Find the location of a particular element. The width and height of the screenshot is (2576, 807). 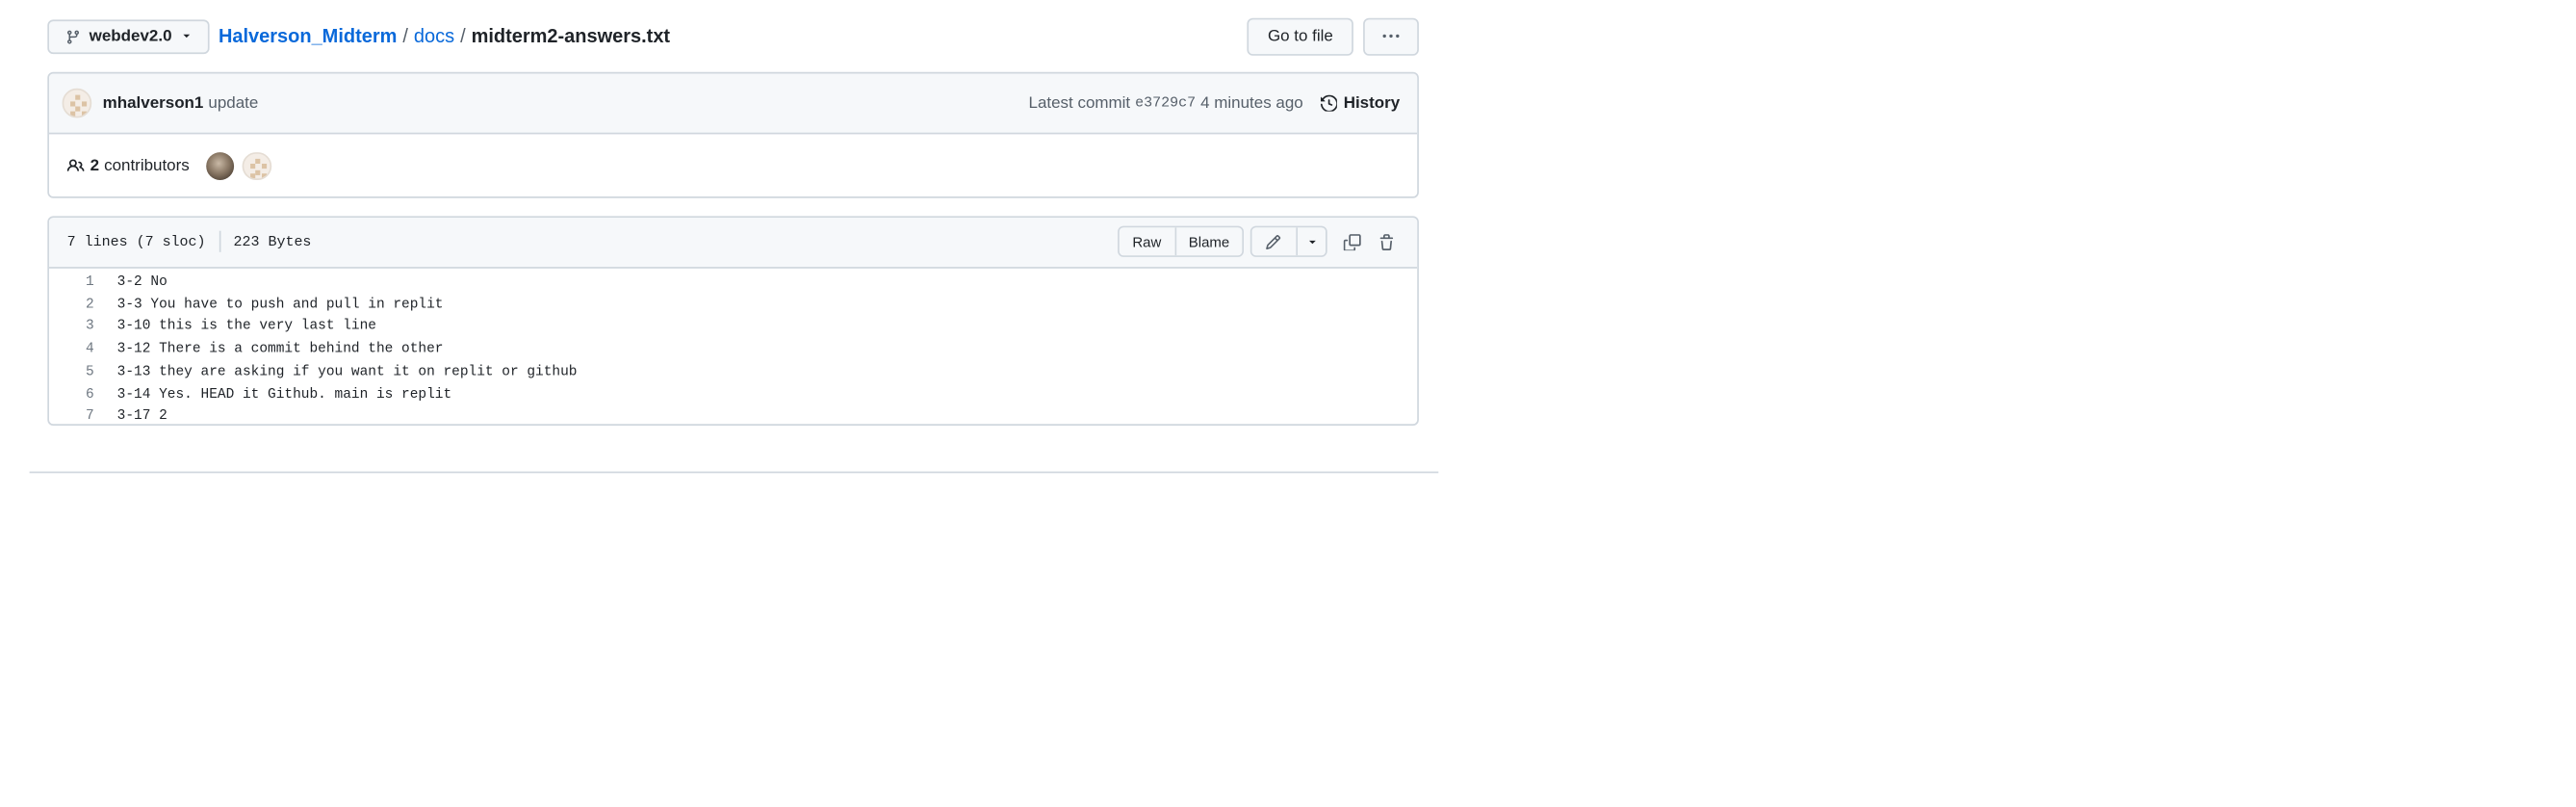

more-options-button is located at coordinates (1391, 36).